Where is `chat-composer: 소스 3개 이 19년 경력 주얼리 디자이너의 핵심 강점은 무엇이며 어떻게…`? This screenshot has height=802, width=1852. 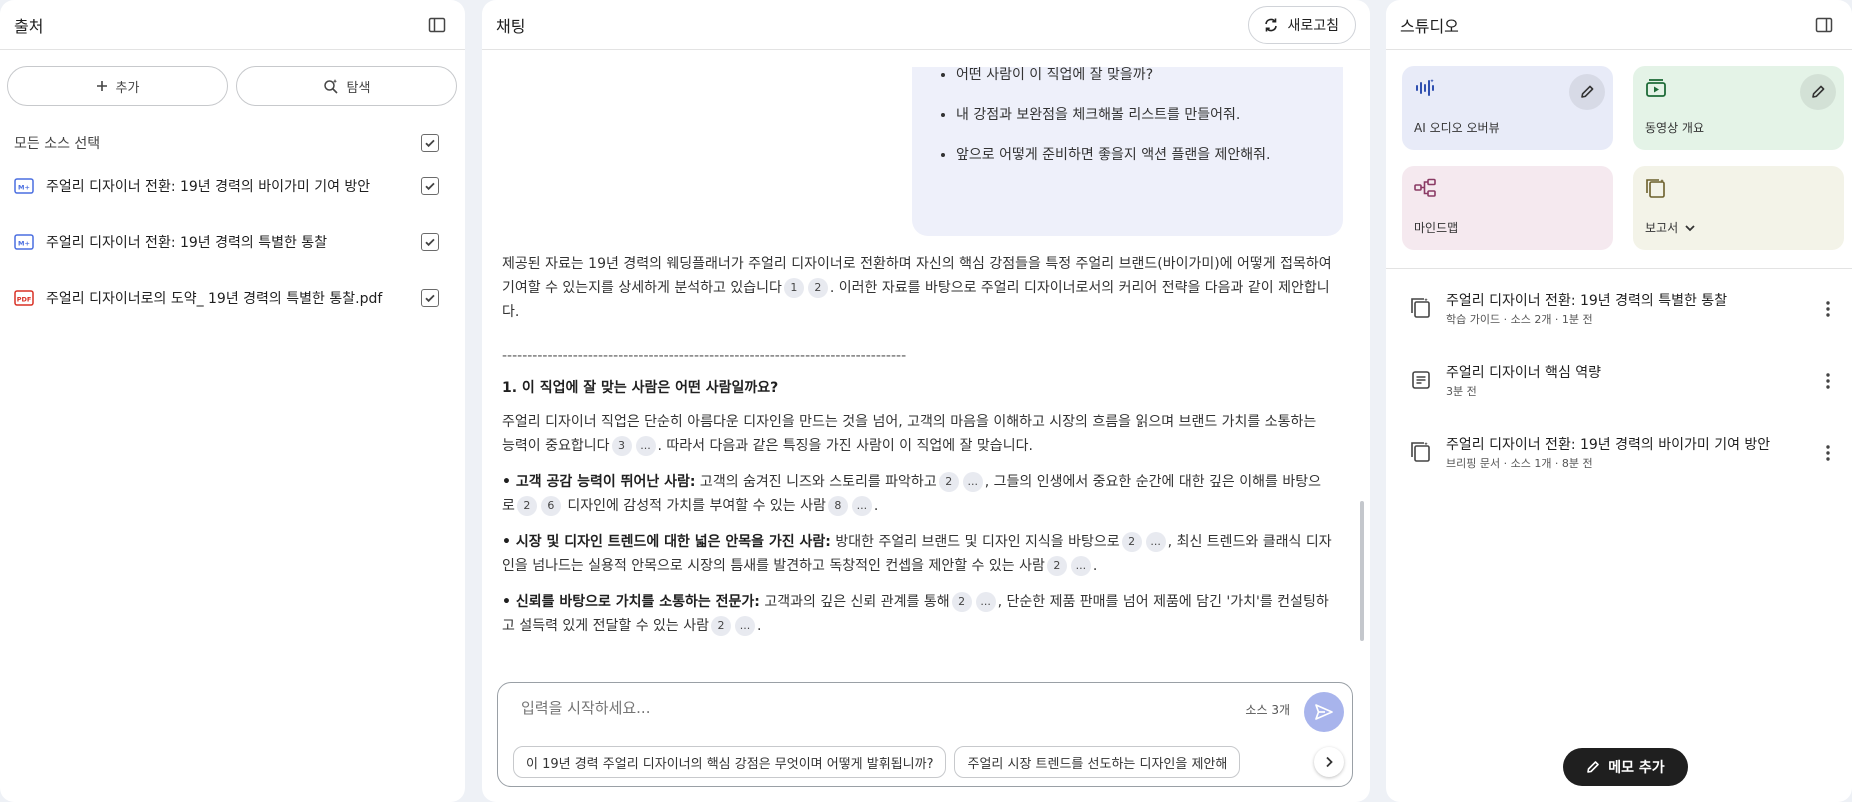 chat-composer: 소스 3개 이 19년 경력 주얼리 디자이너의 핵심 강점은 무엇이며 어떻게… is located at coordinates (925, 734).